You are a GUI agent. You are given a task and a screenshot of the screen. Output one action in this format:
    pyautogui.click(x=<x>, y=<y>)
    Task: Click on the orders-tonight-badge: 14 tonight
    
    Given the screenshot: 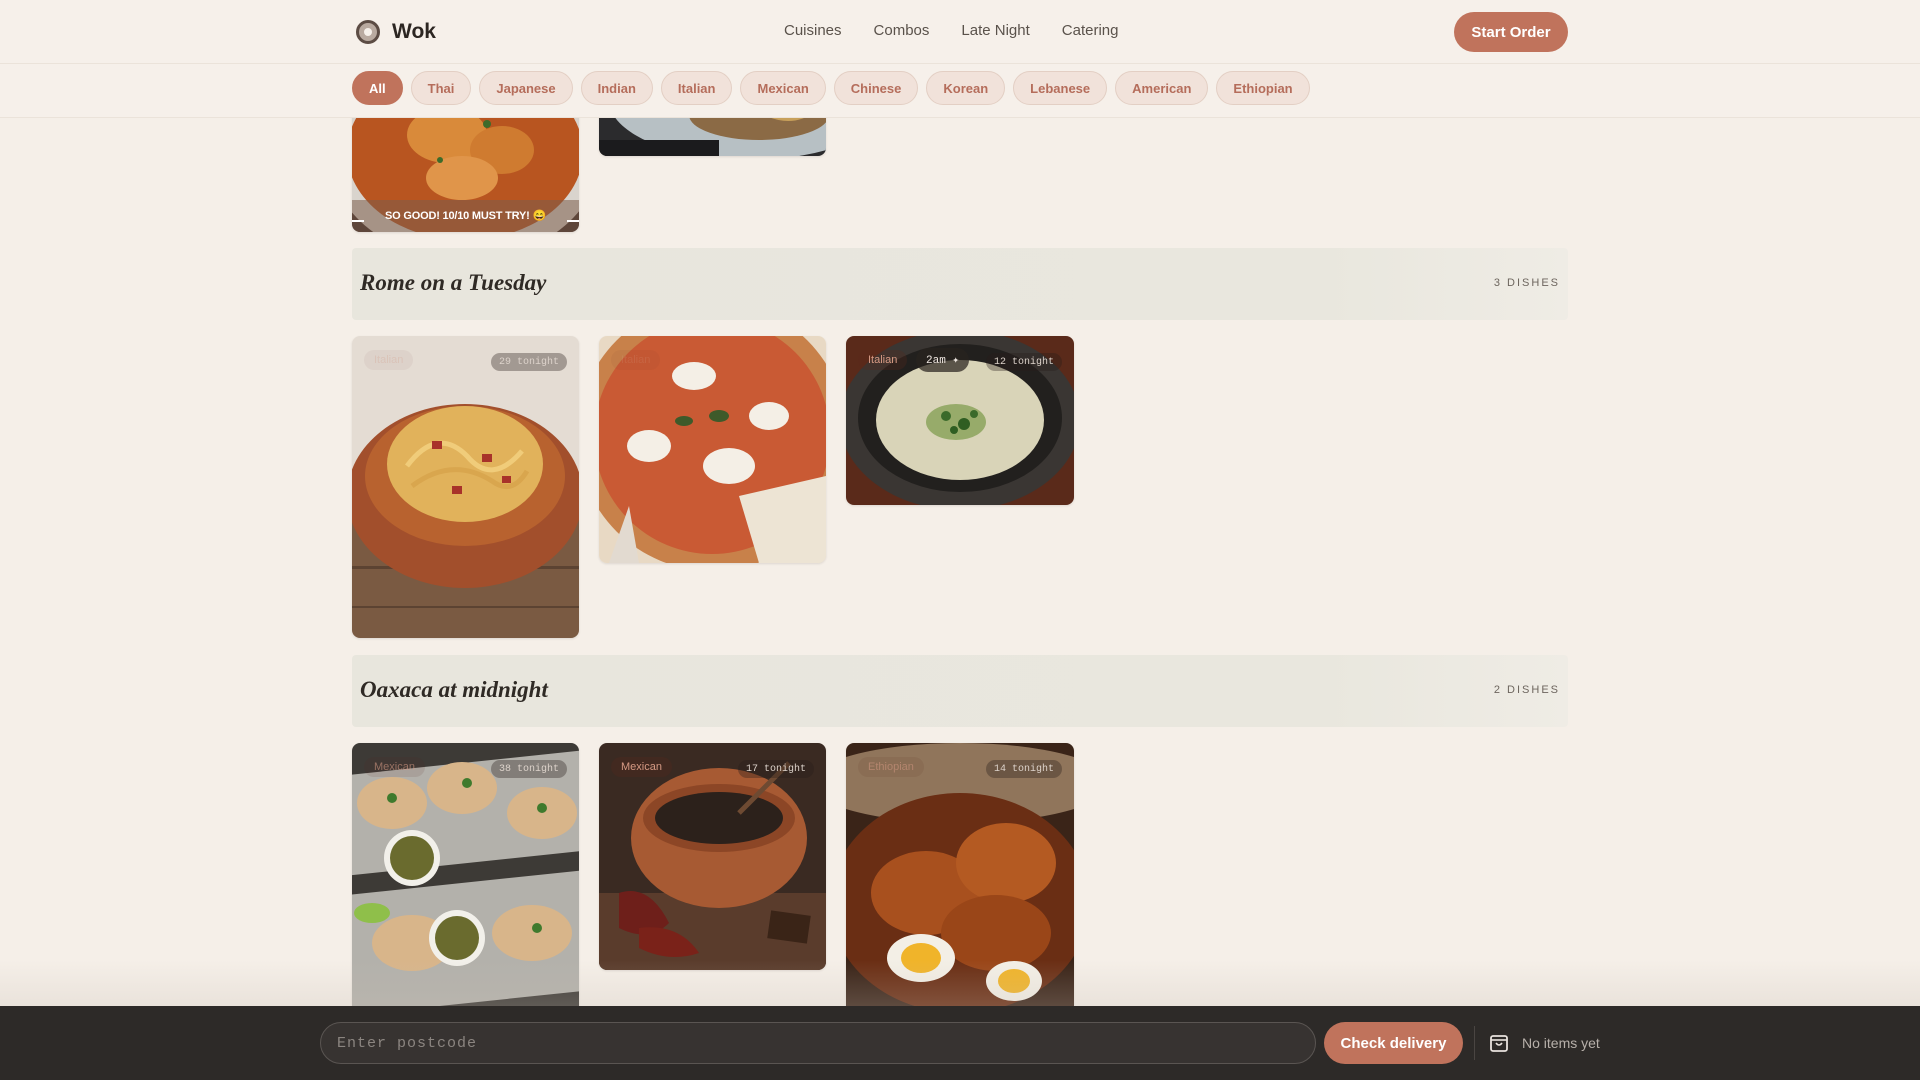 What is the action you would take?
    pyautogui.click(x=1023, y=769)
    